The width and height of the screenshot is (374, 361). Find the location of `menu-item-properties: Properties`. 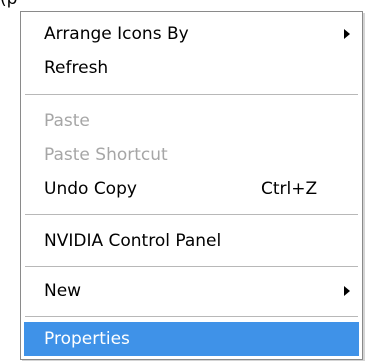

menu-item-properties: Properties is located at coordinates (191, 339).